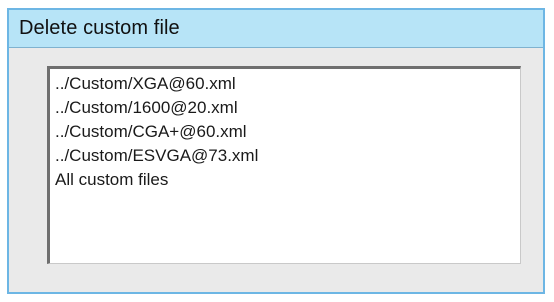  Describe the element at coordinates (276, 29) in the screenshot. I see `dialog-title-bar: Delete custom file` at that location.